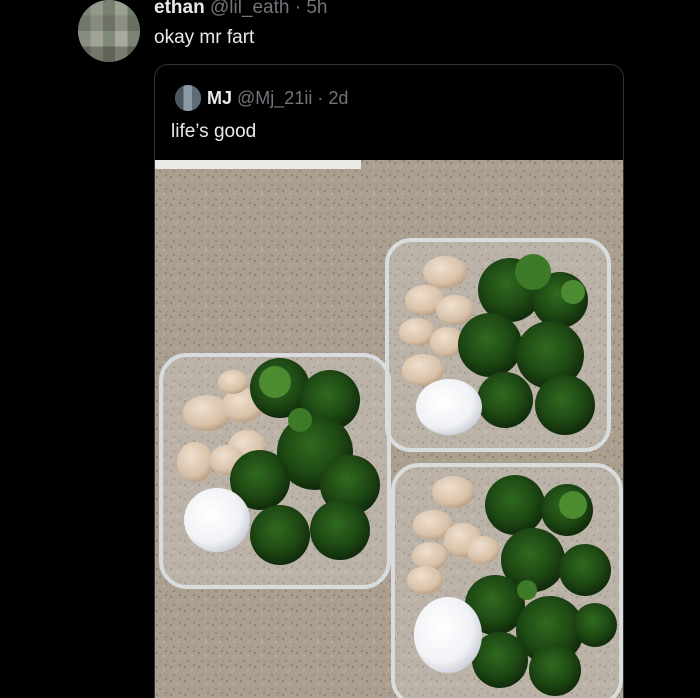 The height and width of the screenshot is (698, 700). I want to click on tweet-header: ethan @lil_eath · 5h, so click(241, 10).